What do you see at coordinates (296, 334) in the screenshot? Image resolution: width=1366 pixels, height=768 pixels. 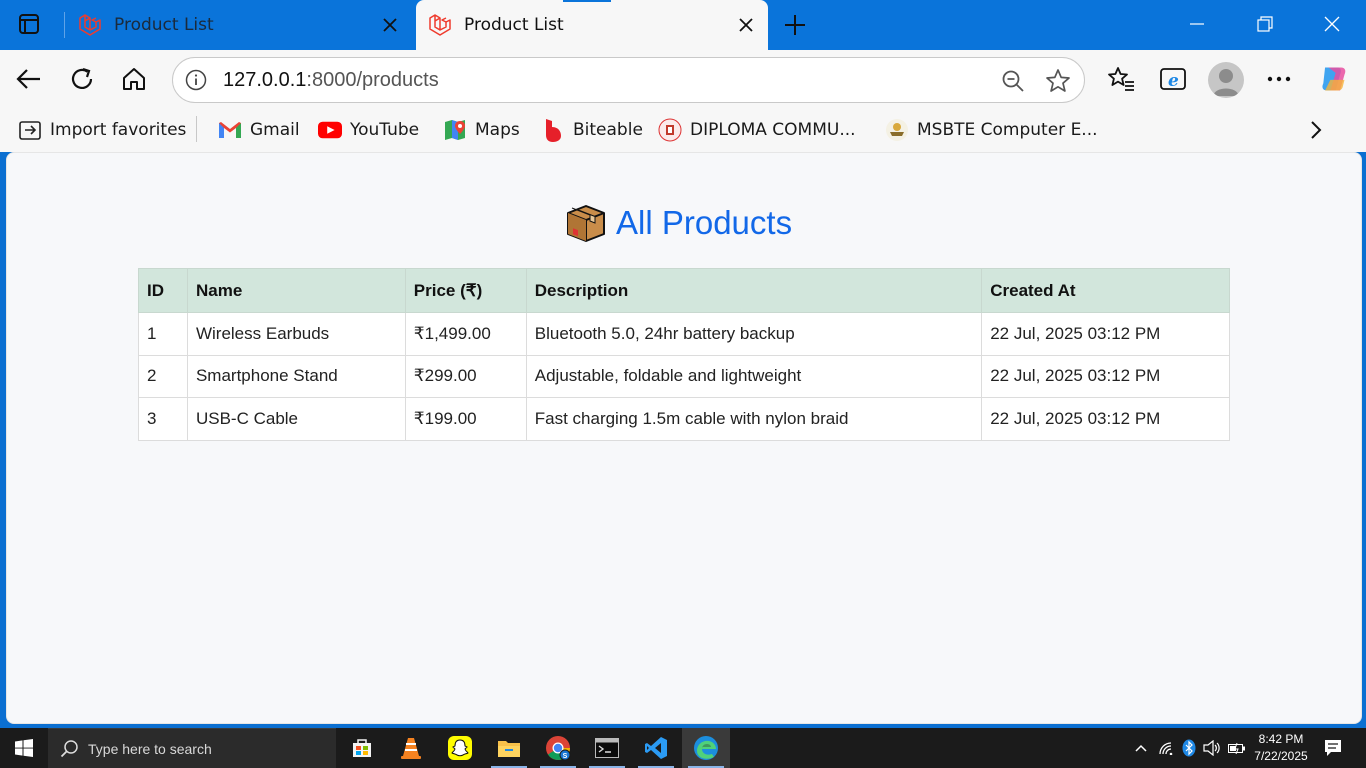 I see `cell-name: Wireless Earbuds` at bounding box center [296, 334].